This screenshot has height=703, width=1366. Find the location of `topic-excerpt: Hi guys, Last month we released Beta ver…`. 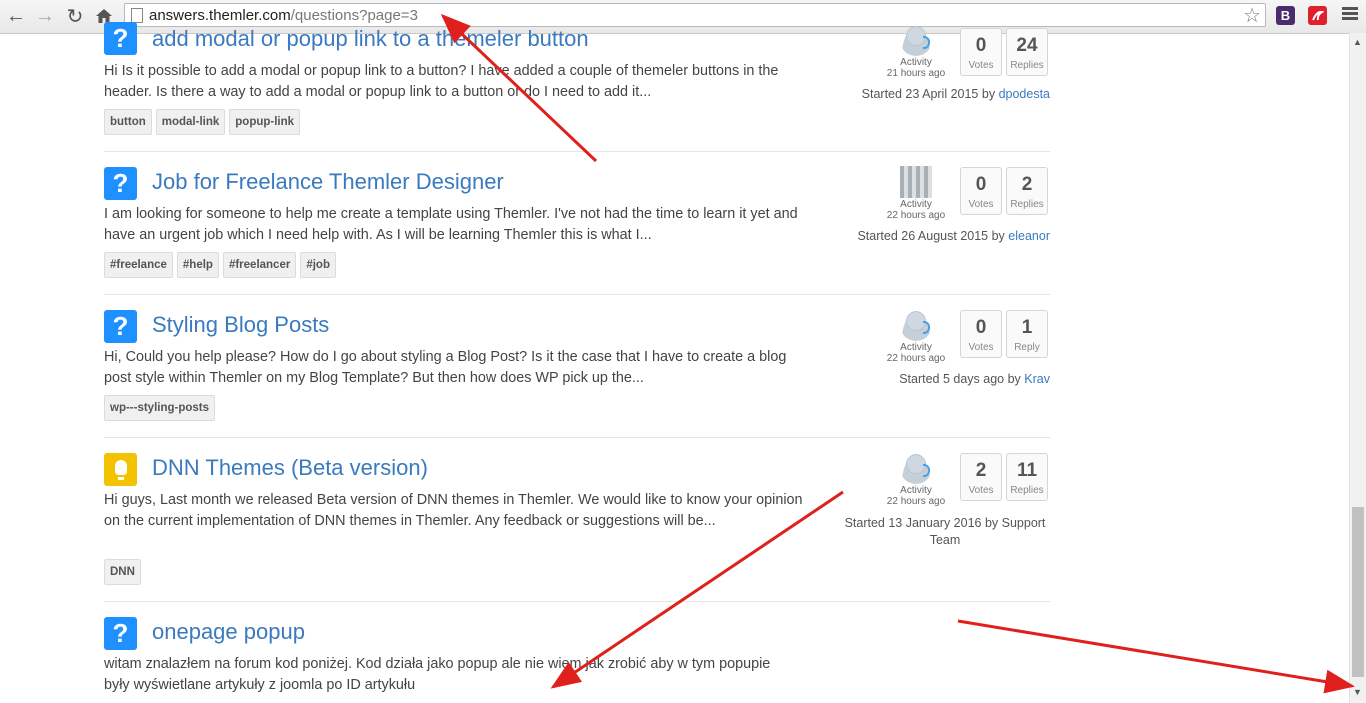

topic-excerpt: Hi guys, Last month we released Beta ver… is located at coordinates (453, 510).